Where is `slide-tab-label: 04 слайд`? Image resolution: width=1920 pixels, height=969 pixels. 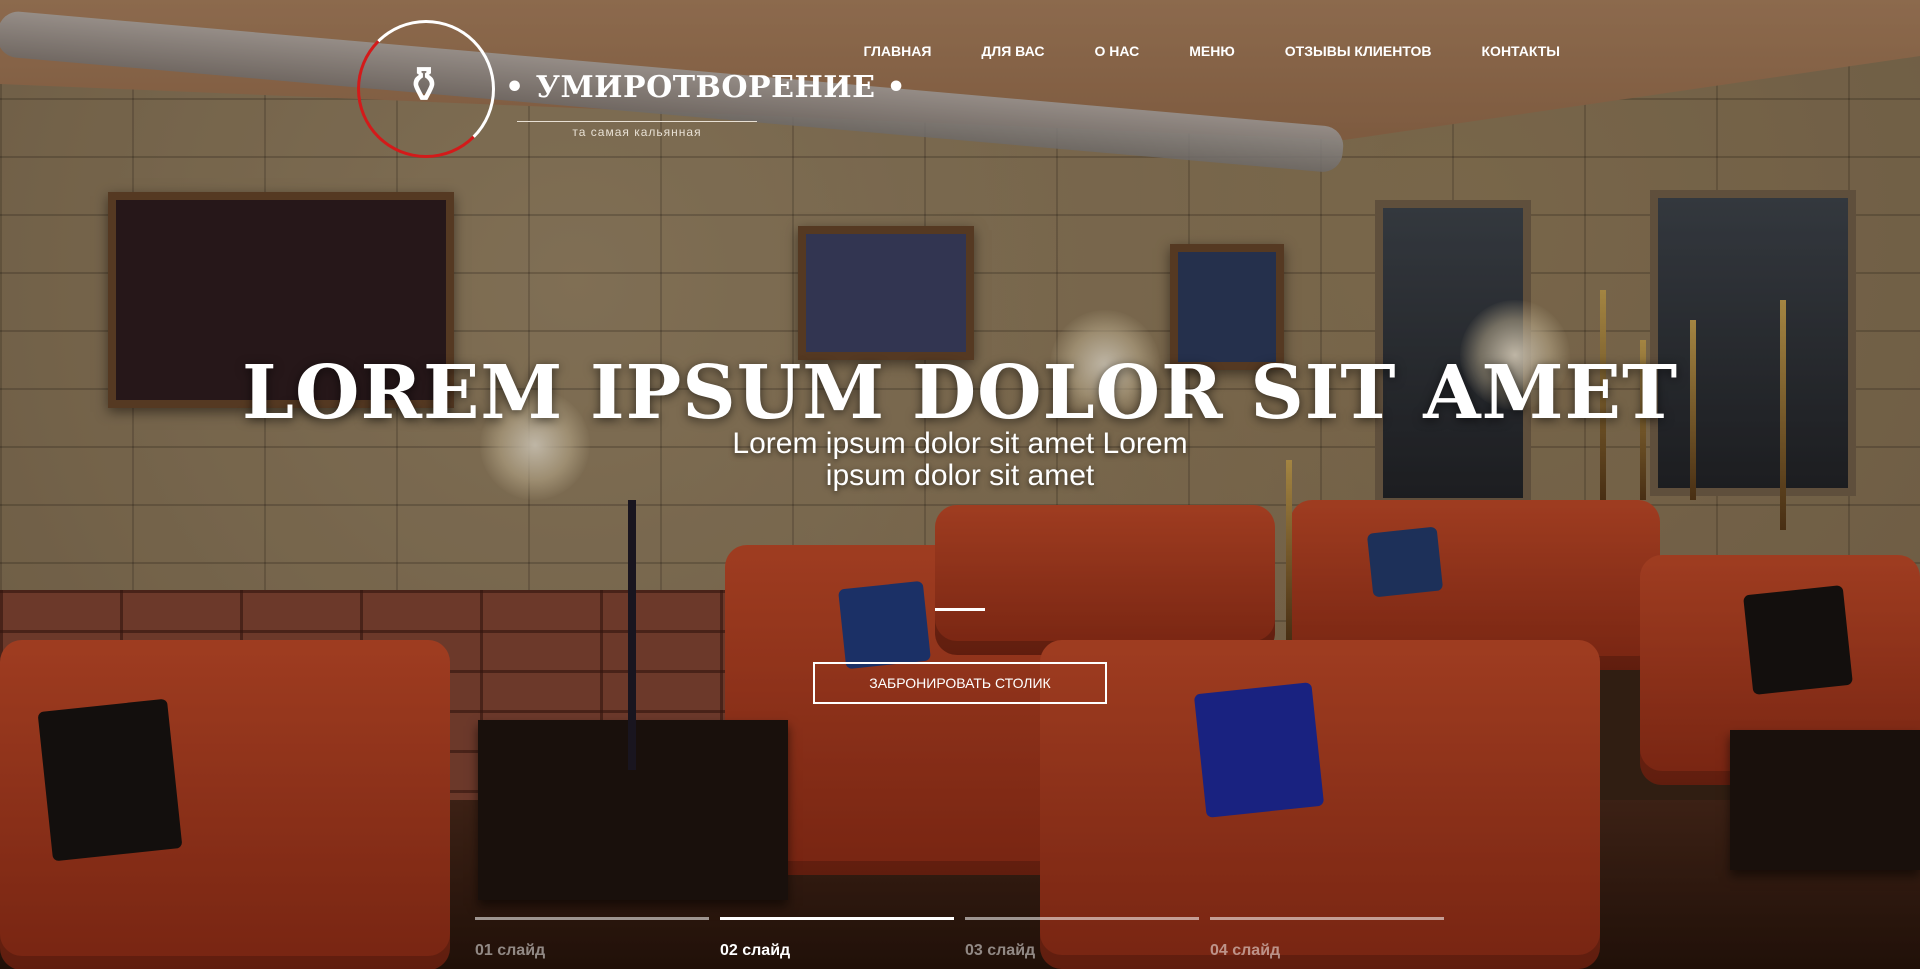 slide-tab-label: 04 слайд is located at coordinates (1245, 950).